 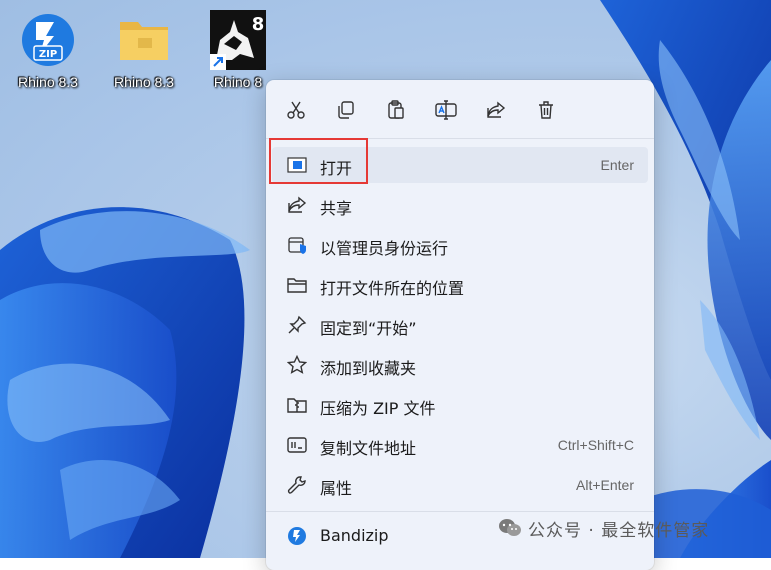 I want to click on menu-item-label: Bandizip, so click(x=354, y=535).